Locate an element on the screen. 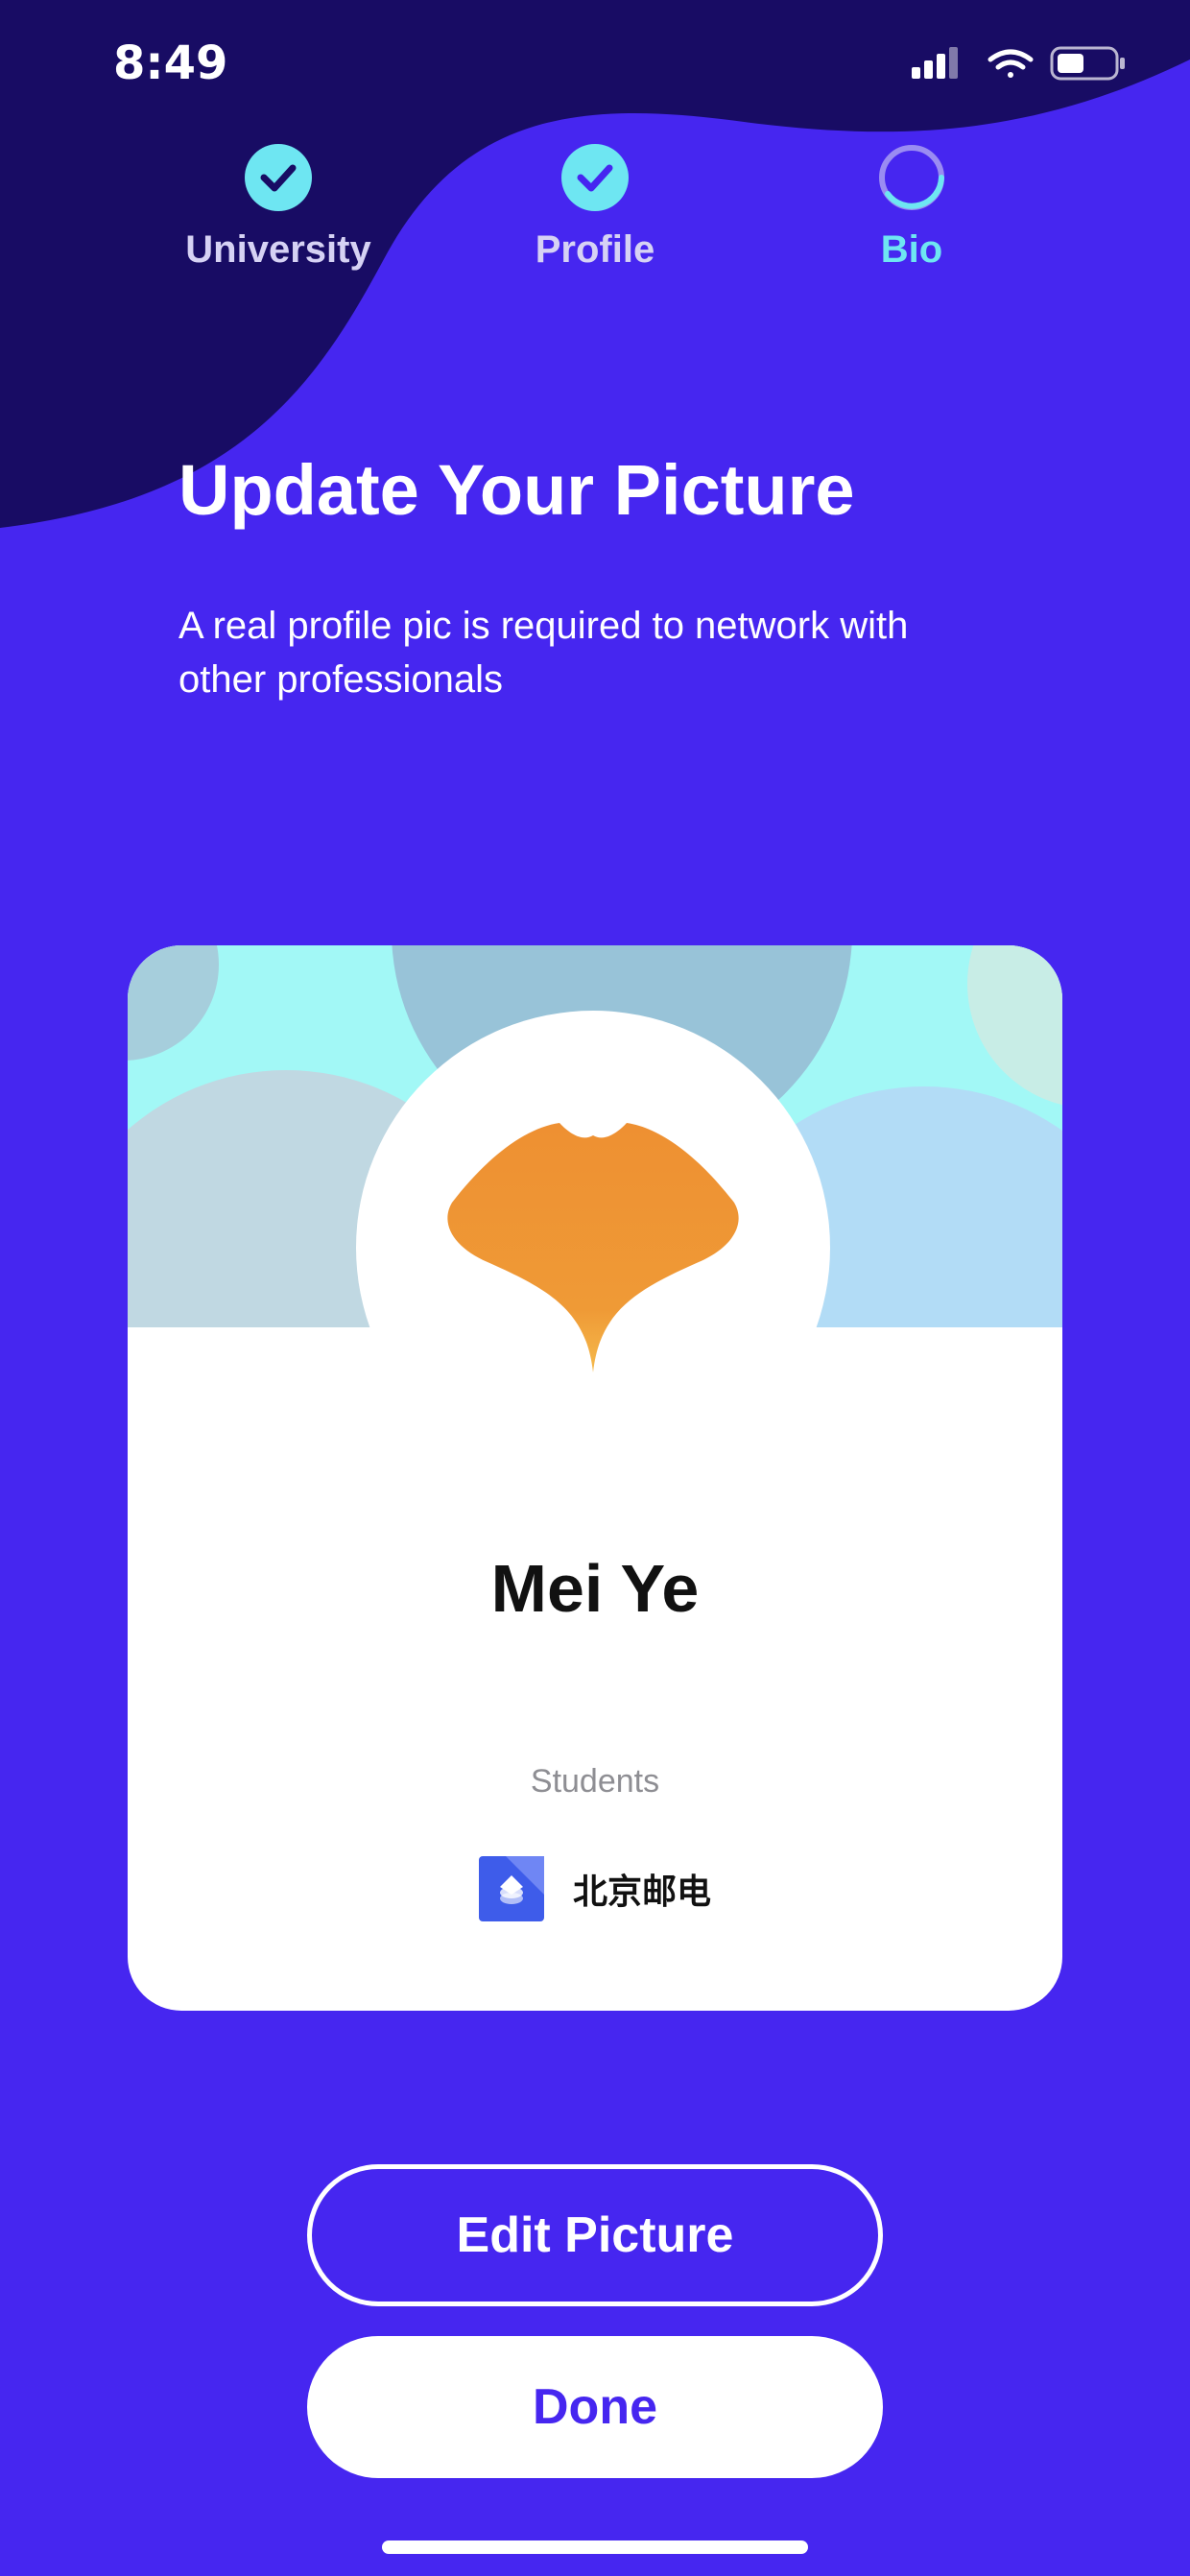 Image resolution: width=1190 pixels, height=2576 pixels. signal-icon is located at coordinates (935, 63).